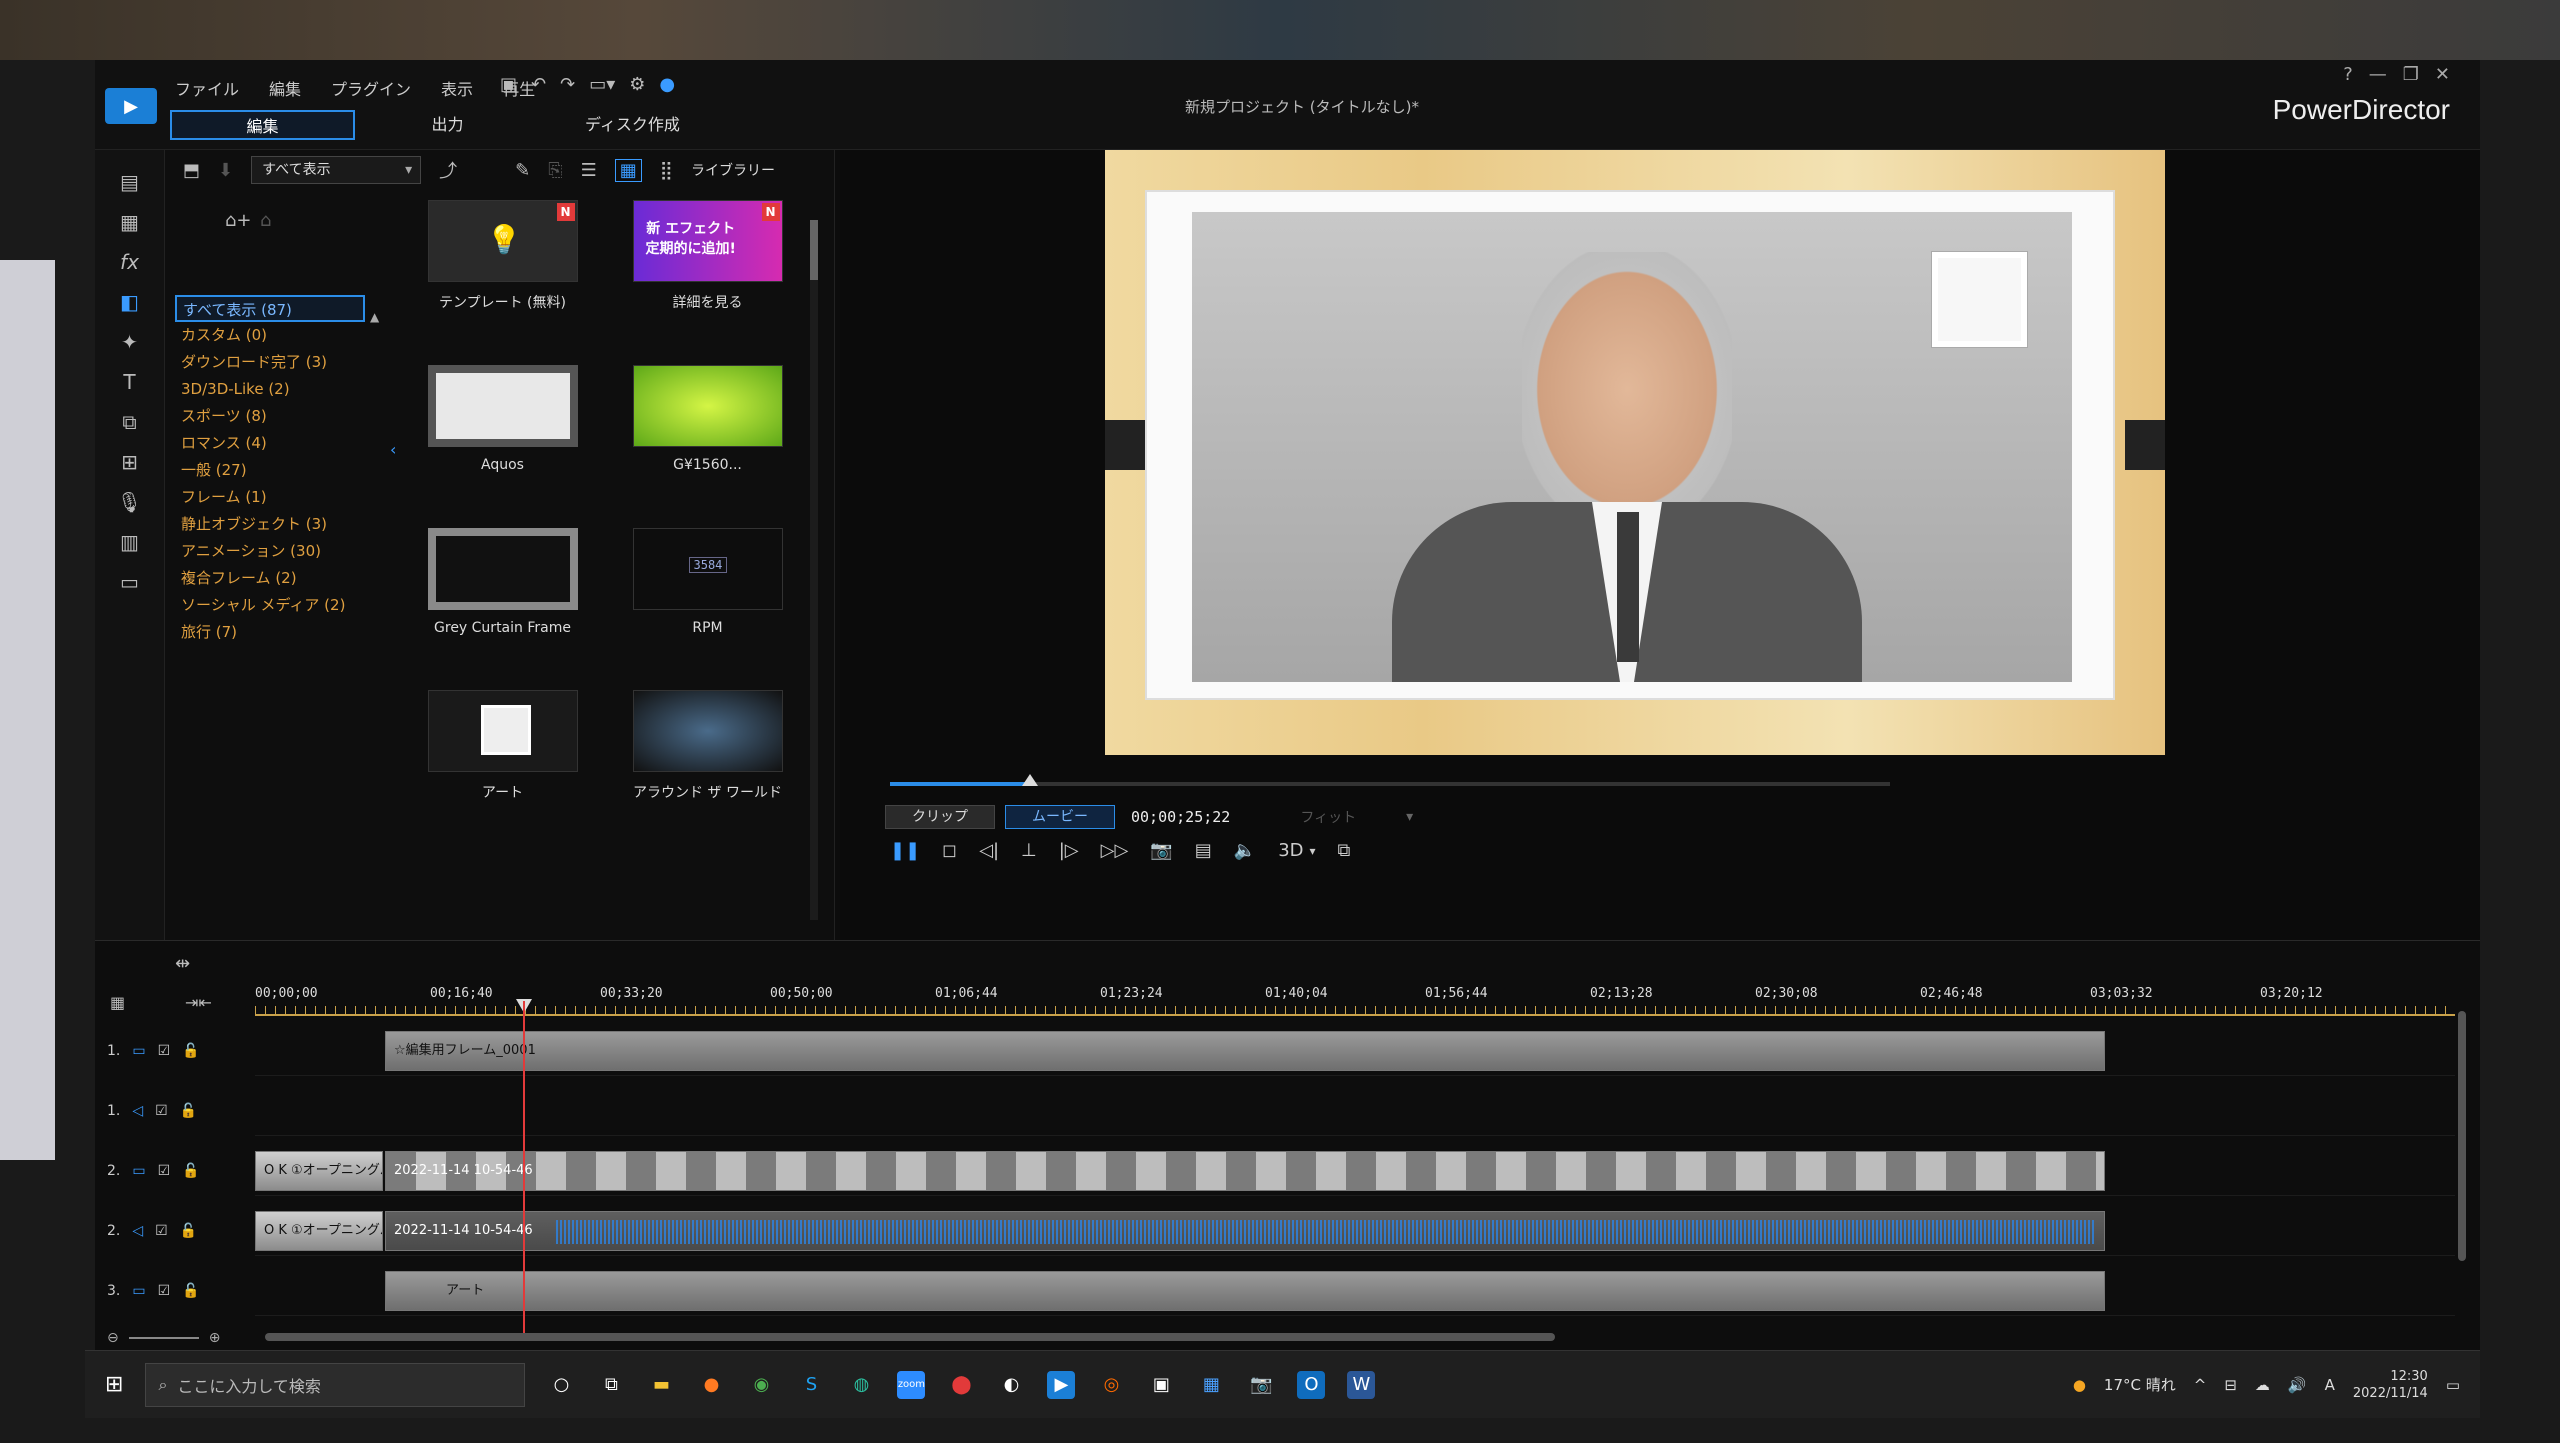 This screenshot has width=2560, height=1443. Describe the element at coordinates (262, 125) in the screenshot. I see `tab-edit: 編集` at that location.